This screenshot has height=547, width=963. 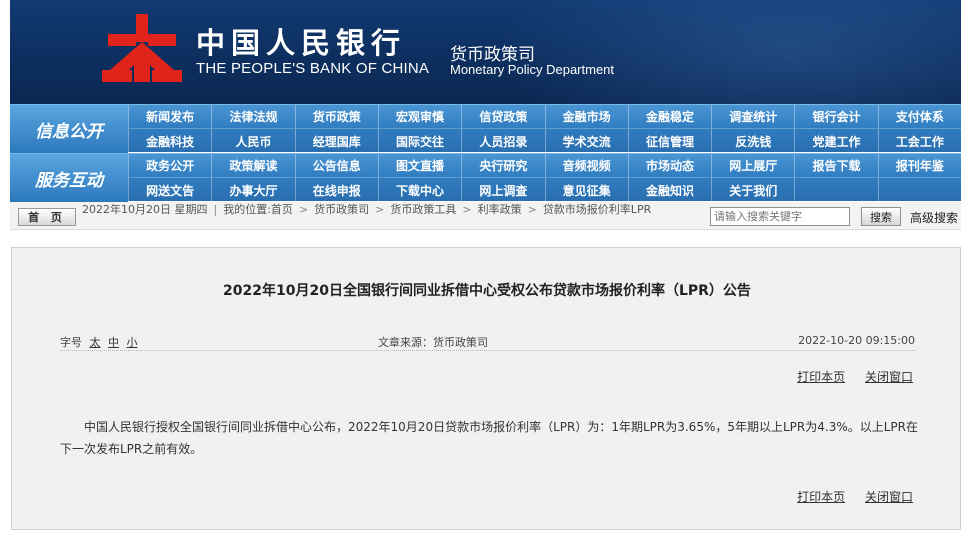 I want to click on nav-item-academic: 学术交流, so click(x=586, y=141).